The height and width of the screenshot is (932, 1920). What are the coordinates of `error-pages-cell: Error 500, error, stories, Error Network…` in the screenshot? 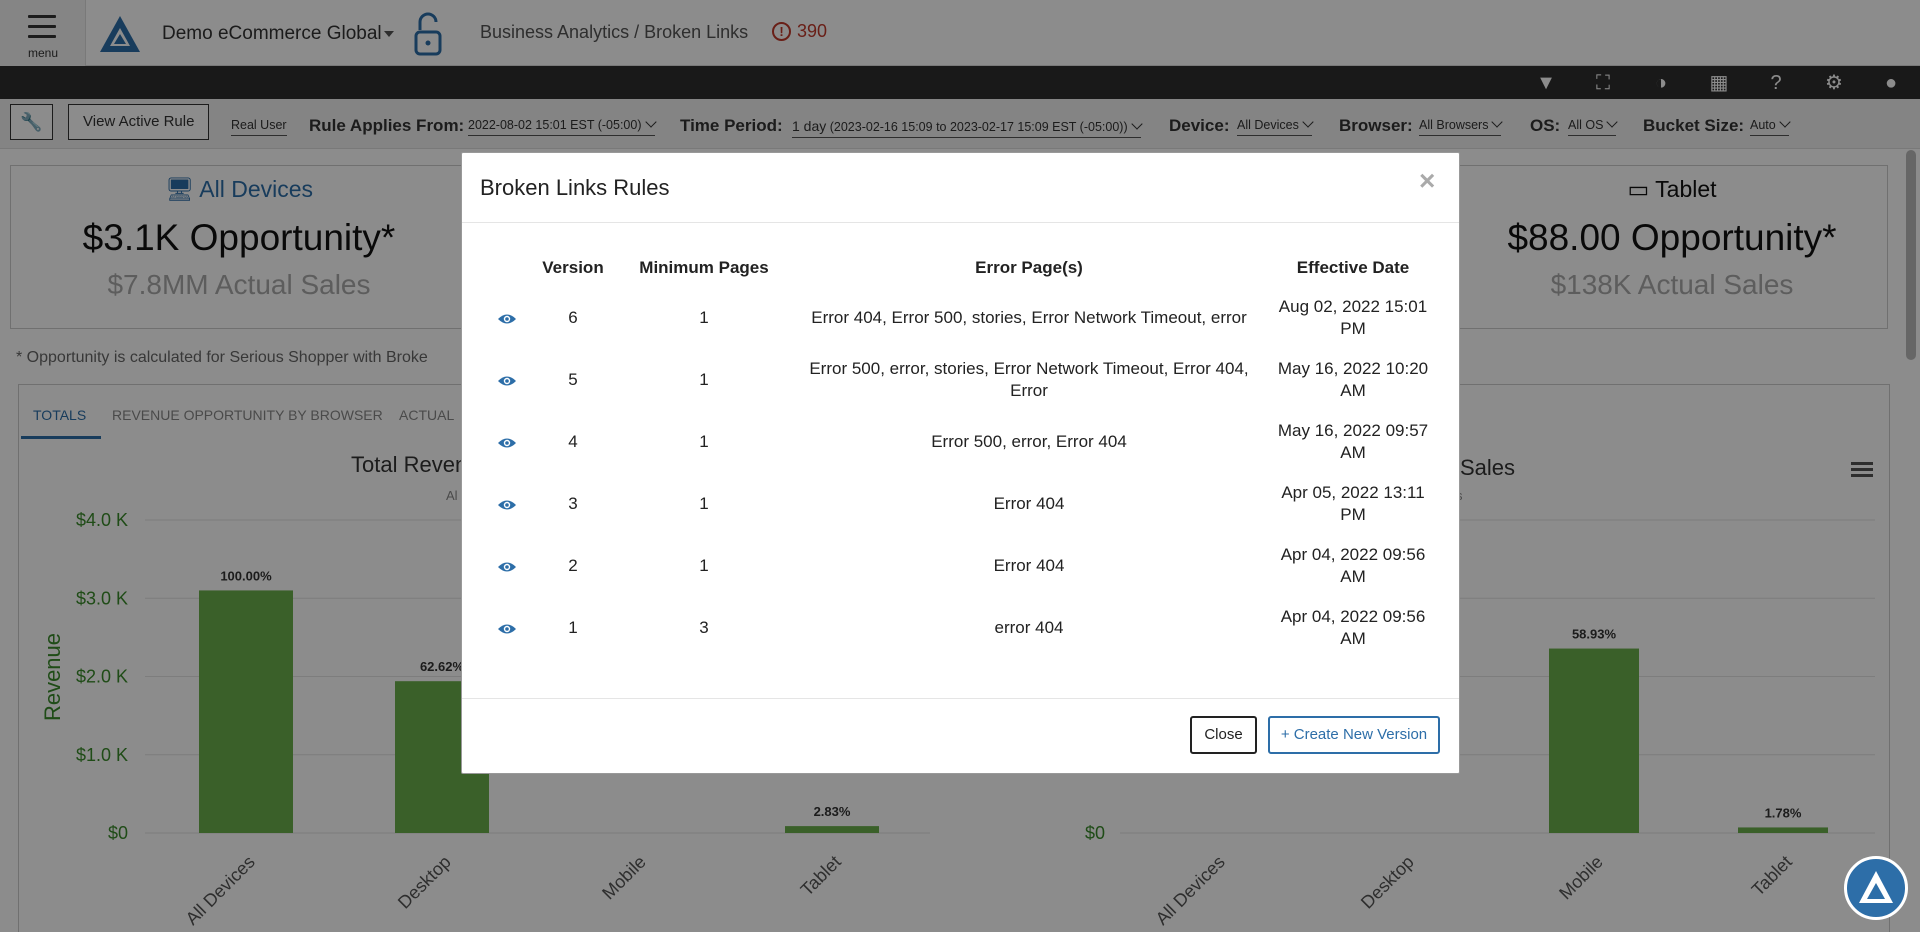 It's located at (1029, 379).